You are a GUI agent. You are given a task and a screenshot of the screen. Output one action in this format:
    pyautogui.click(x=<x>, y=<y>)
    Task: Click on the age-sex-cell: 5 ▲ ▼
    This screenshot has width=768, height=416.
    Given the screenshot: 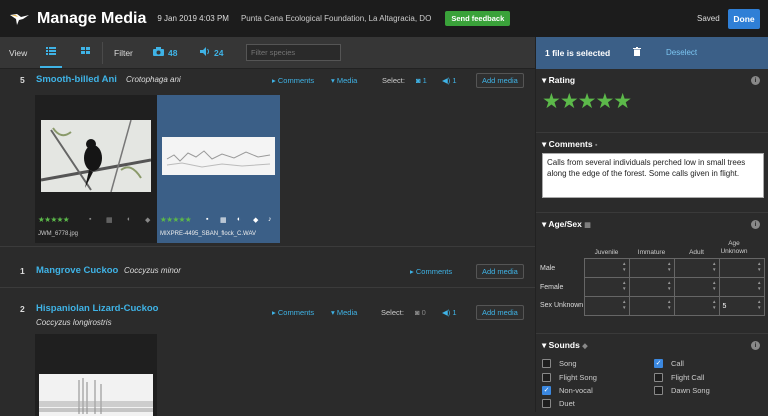 What is the action you would take?
    pyautogui.click(x=741, y=306)
    